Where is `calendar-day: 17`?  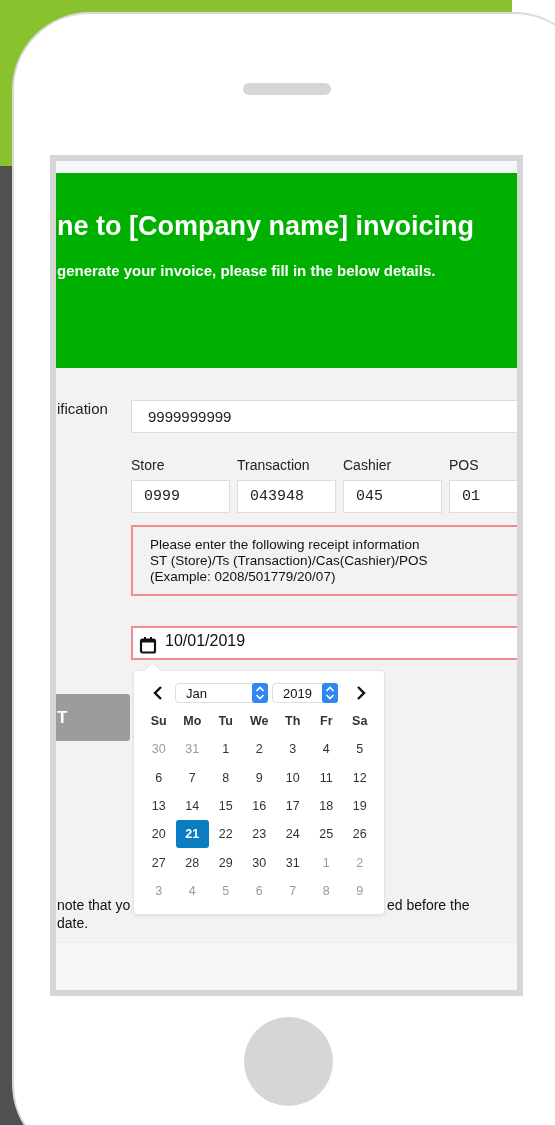
calendar-day: 17 is located at coordinates (293, 806).